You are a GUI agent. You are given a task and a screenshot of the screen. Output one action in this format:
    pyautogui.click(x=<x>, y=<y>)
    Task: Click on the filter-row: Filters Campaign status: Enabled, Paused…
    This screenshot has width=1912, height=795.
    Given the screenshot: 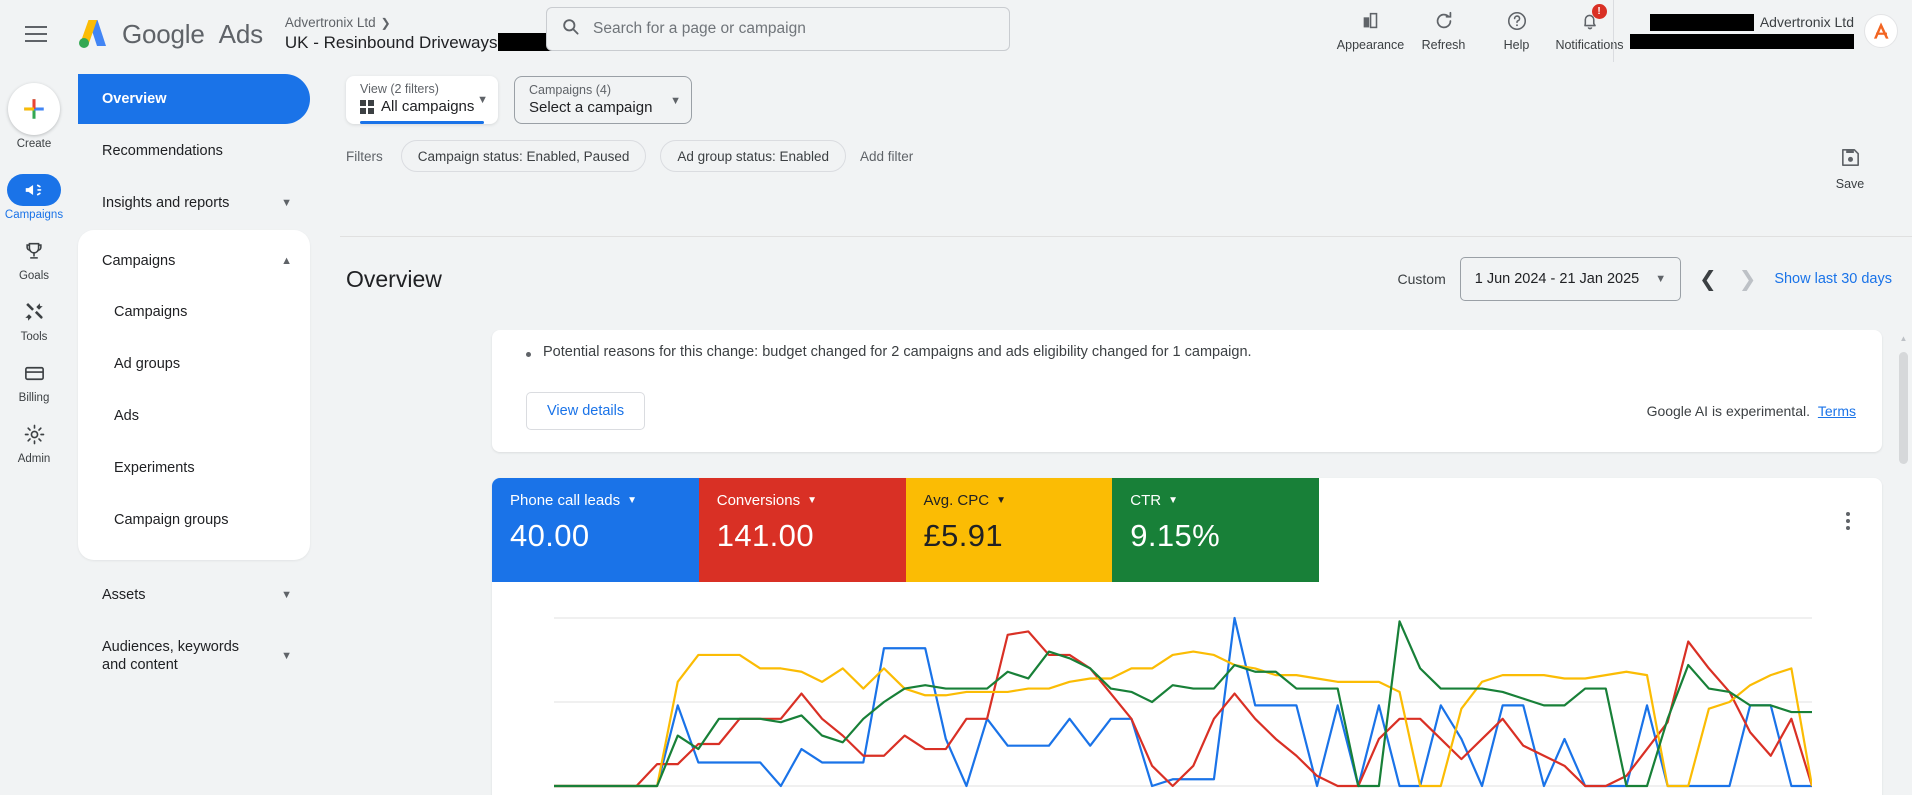 What is the action you would take?
    pyautogui.click(x=1126, y=148)
    